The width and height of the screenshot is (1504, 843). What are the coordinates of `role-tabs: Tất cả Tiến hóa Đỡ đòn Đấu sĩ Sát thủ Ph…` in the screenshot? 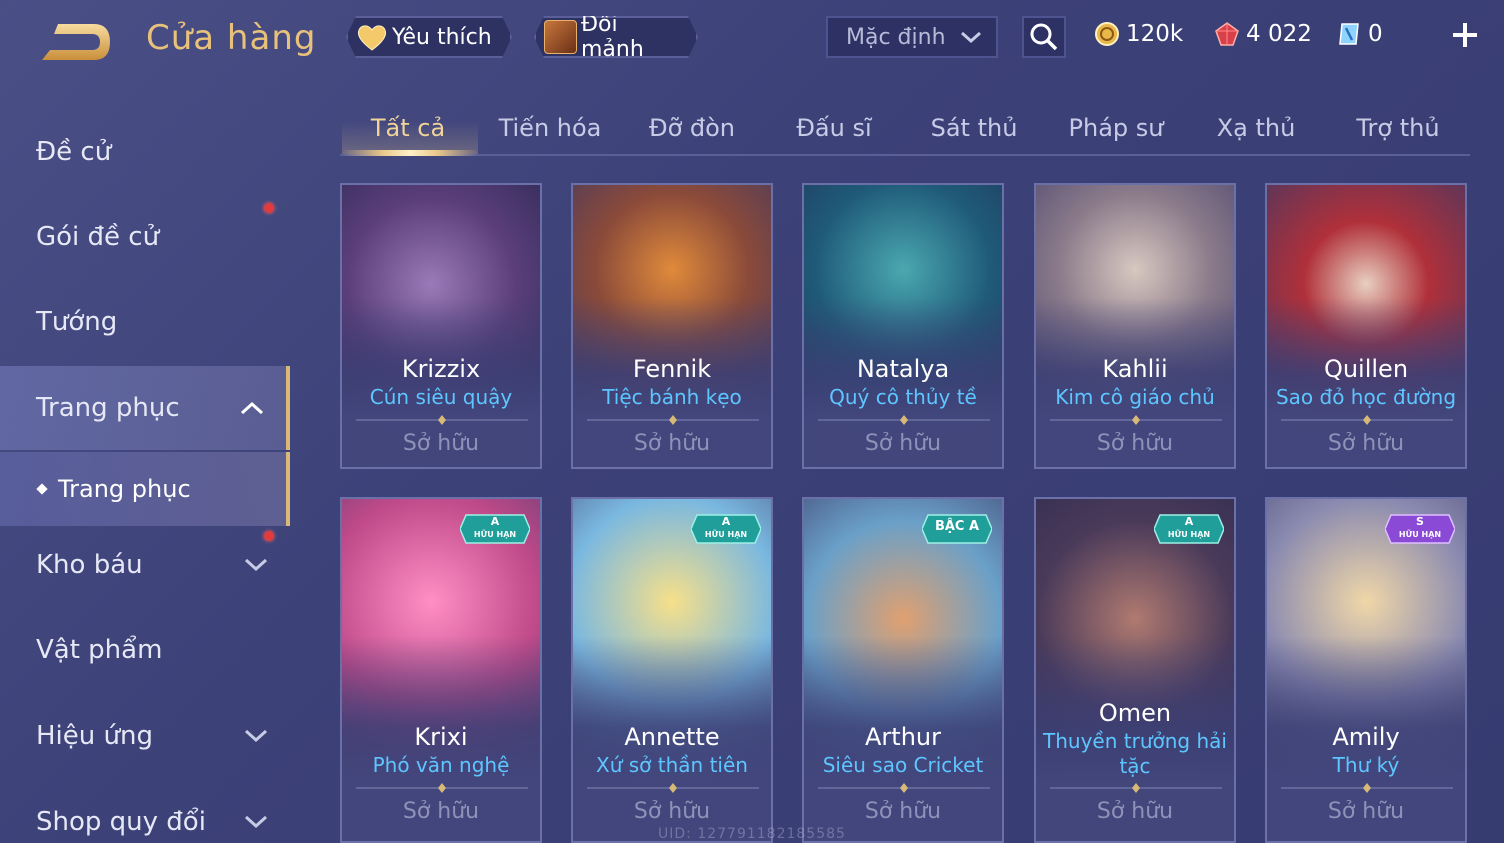 It's located at (905, 128).